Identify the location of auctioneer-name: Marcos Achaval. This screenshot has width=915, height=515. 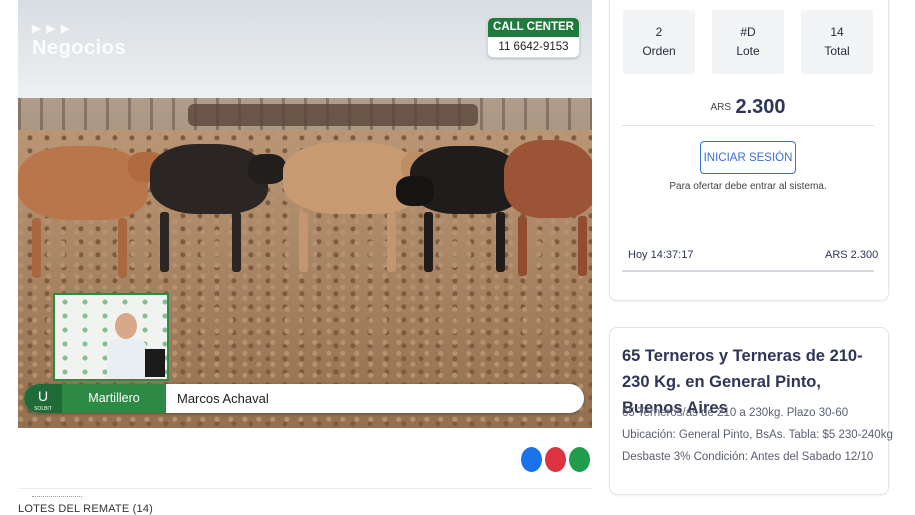
(223, 398).